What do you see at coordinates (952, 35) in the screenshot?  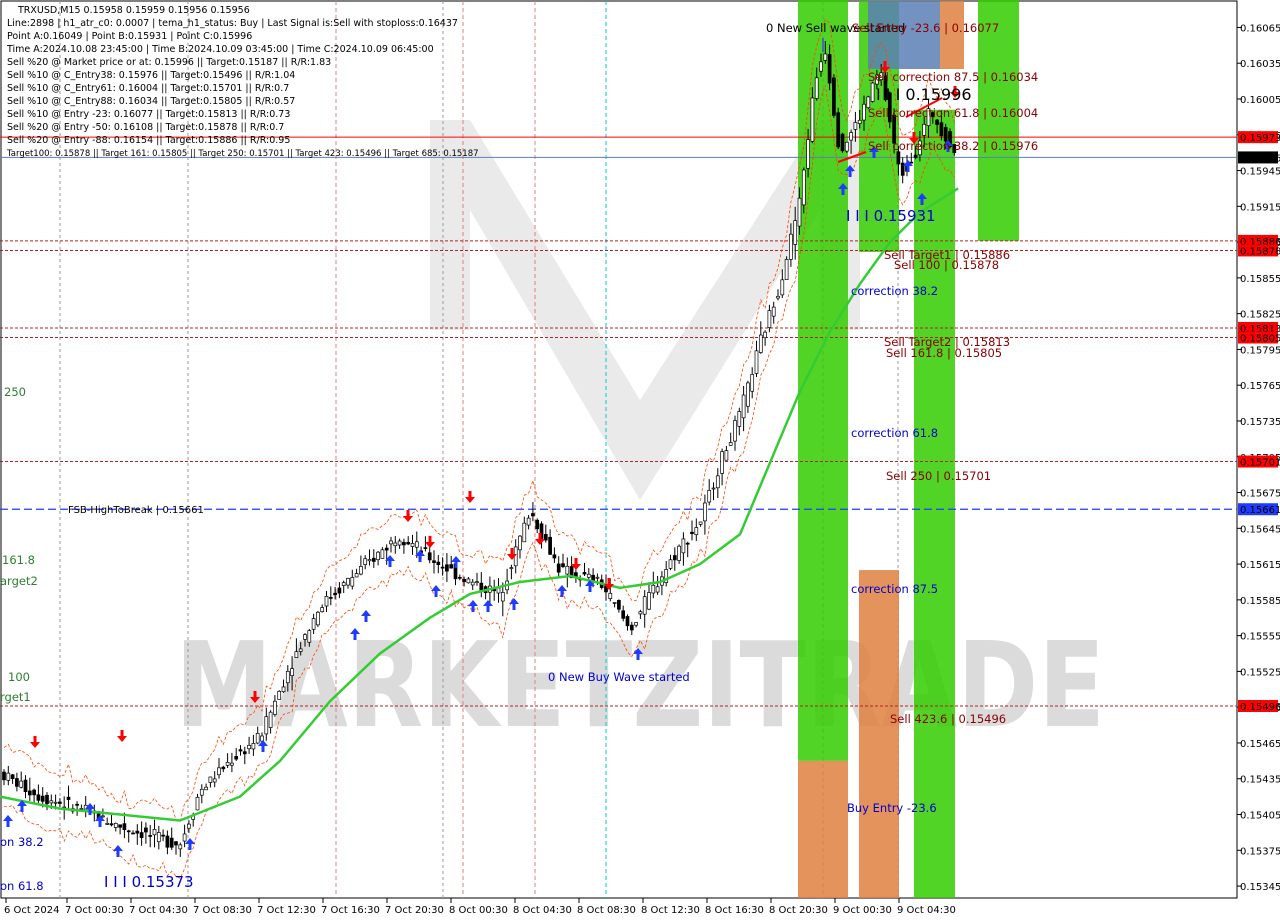 I see `entry-box-orange` at bounding box center [952, 35].